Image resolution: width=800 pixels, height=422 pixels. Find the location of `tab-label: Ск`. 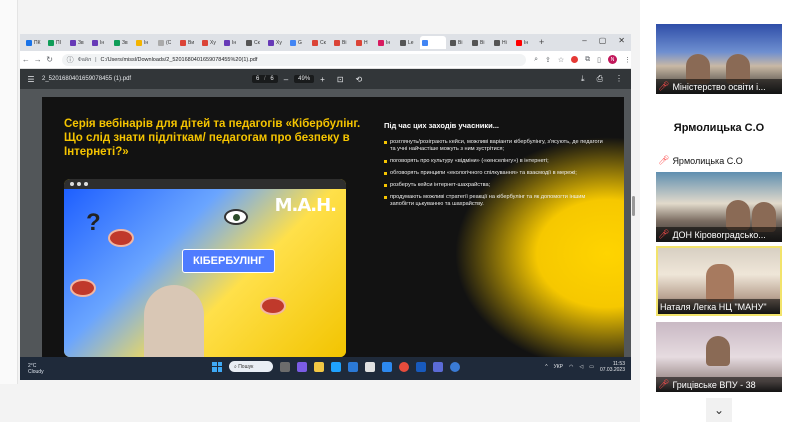

tab-label: Ск is located at coordinates (257, 42).